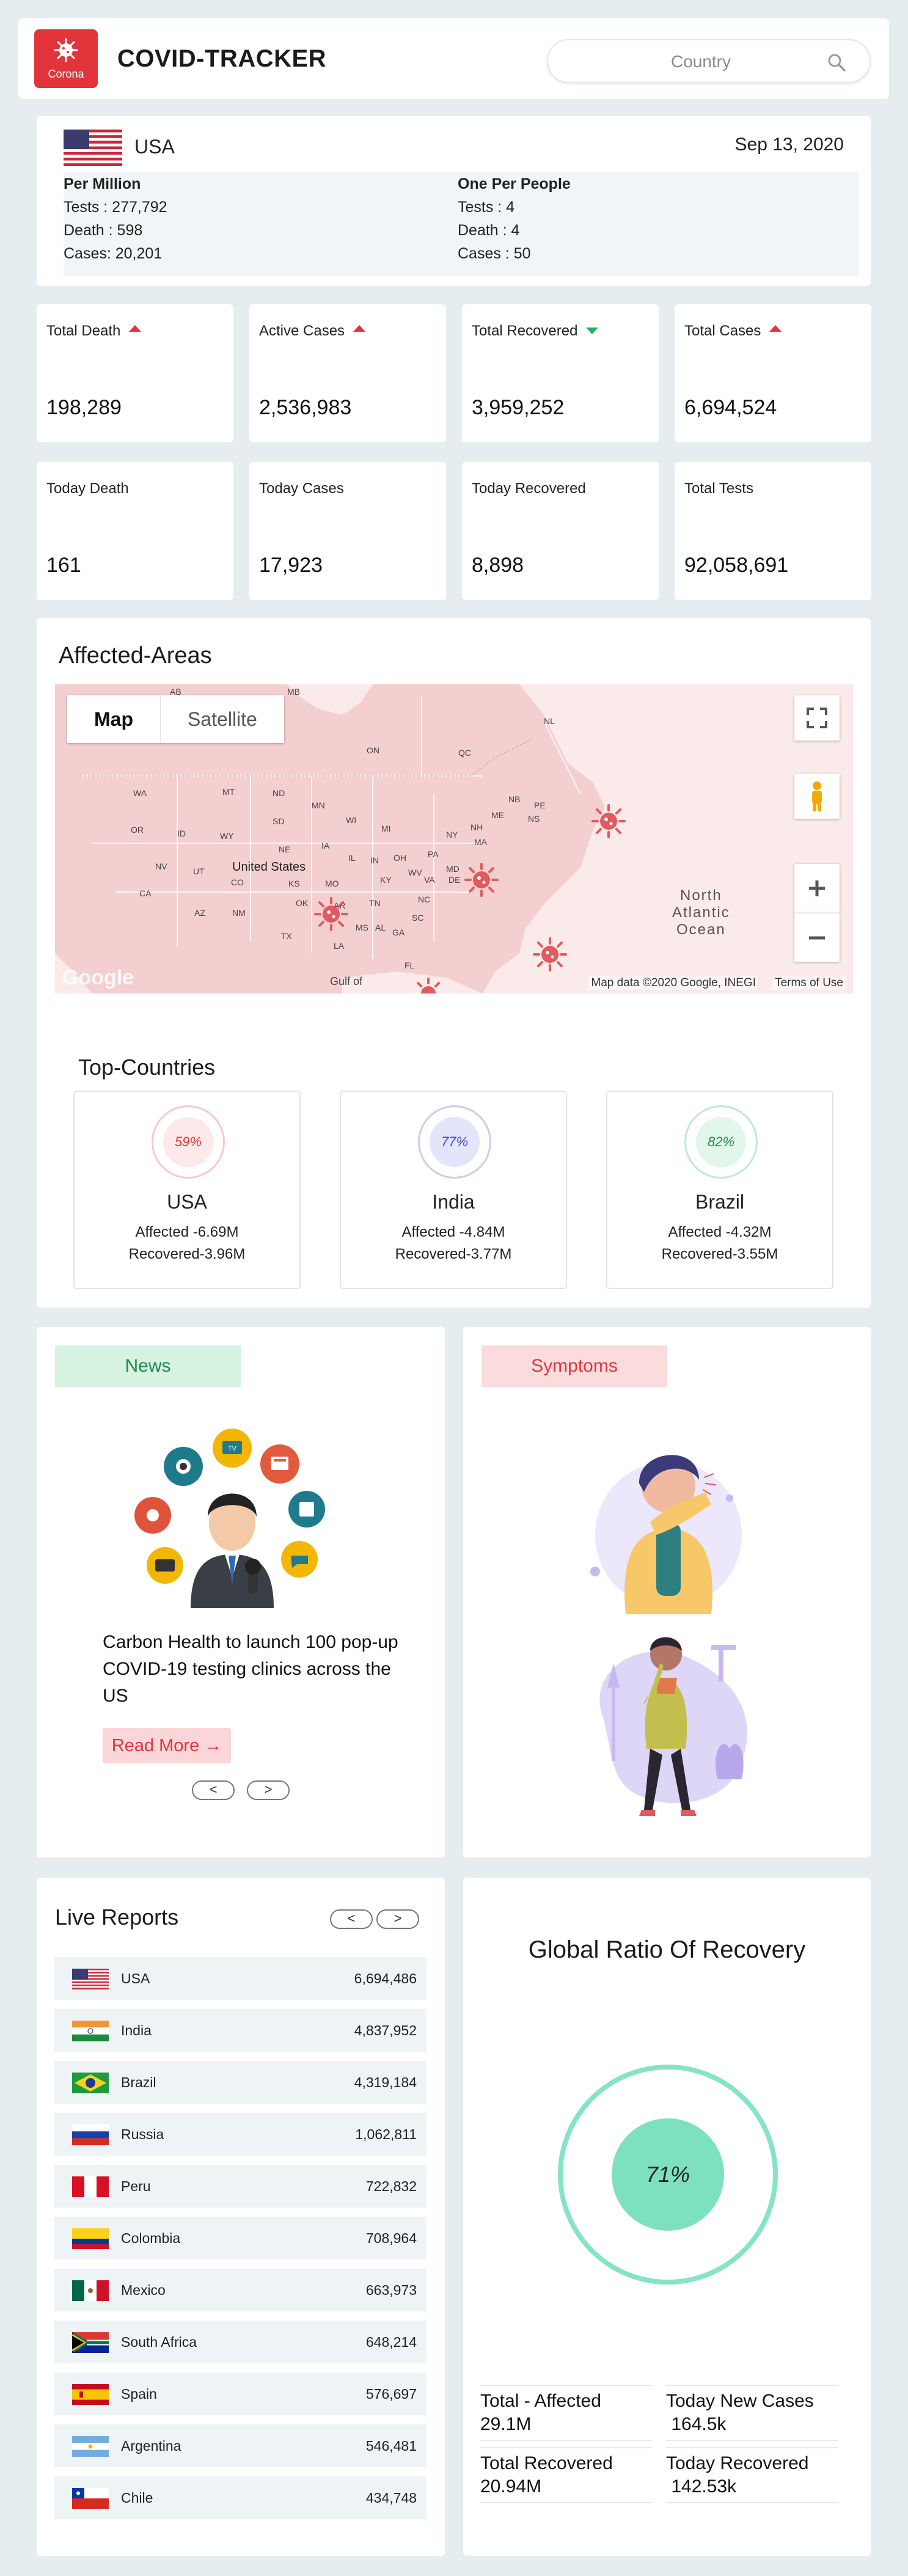 The height and width of the screenshot is (2576, 908). What do you see at coordinates (380, 927) in the screenshot?
I see `map-label: AL` at bounding box center [380, 927].